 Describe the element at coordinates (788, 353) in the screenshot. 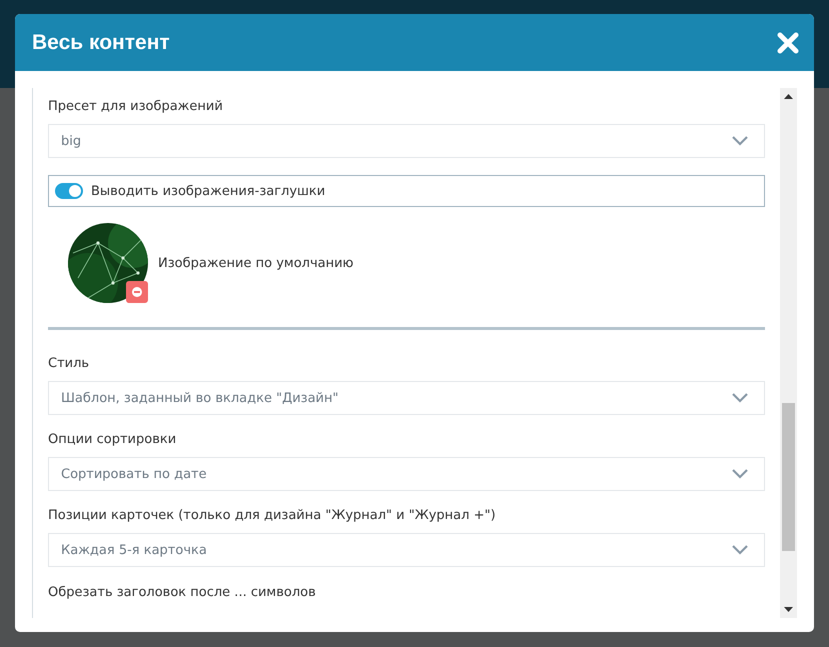

I see `scrollbar` at that location.